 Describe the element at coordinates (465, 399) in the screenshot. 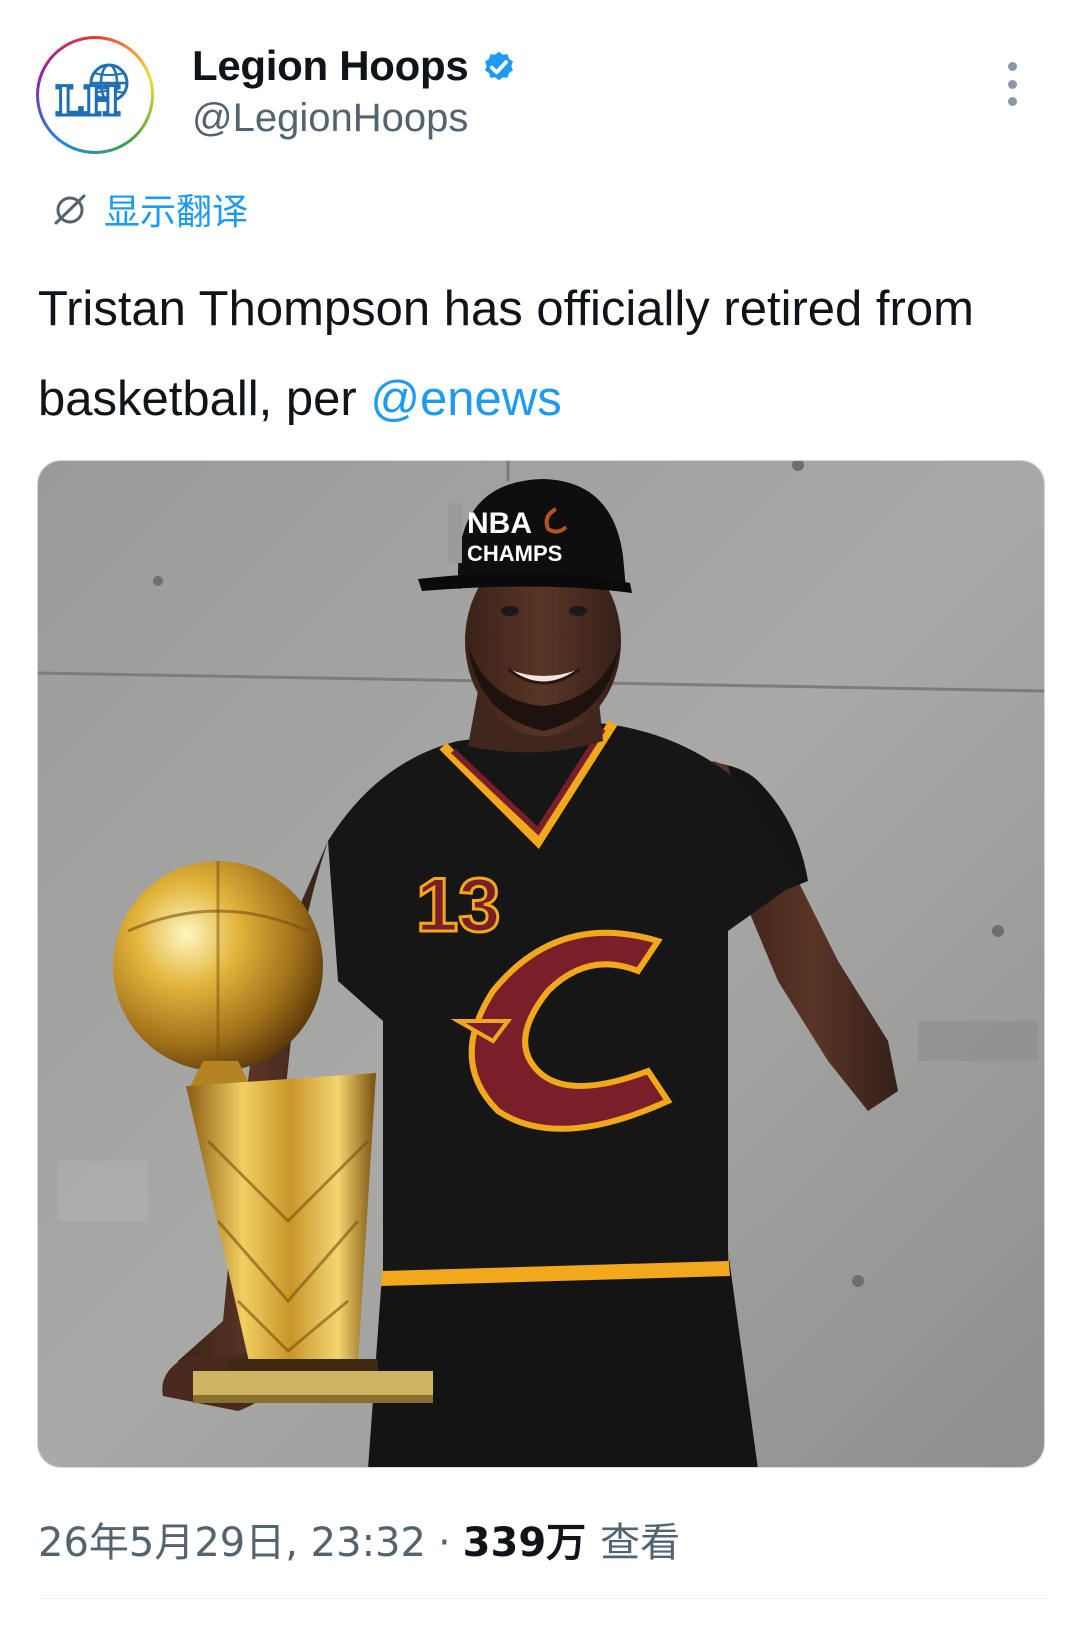

I see `mention-link: @enews` at that location.